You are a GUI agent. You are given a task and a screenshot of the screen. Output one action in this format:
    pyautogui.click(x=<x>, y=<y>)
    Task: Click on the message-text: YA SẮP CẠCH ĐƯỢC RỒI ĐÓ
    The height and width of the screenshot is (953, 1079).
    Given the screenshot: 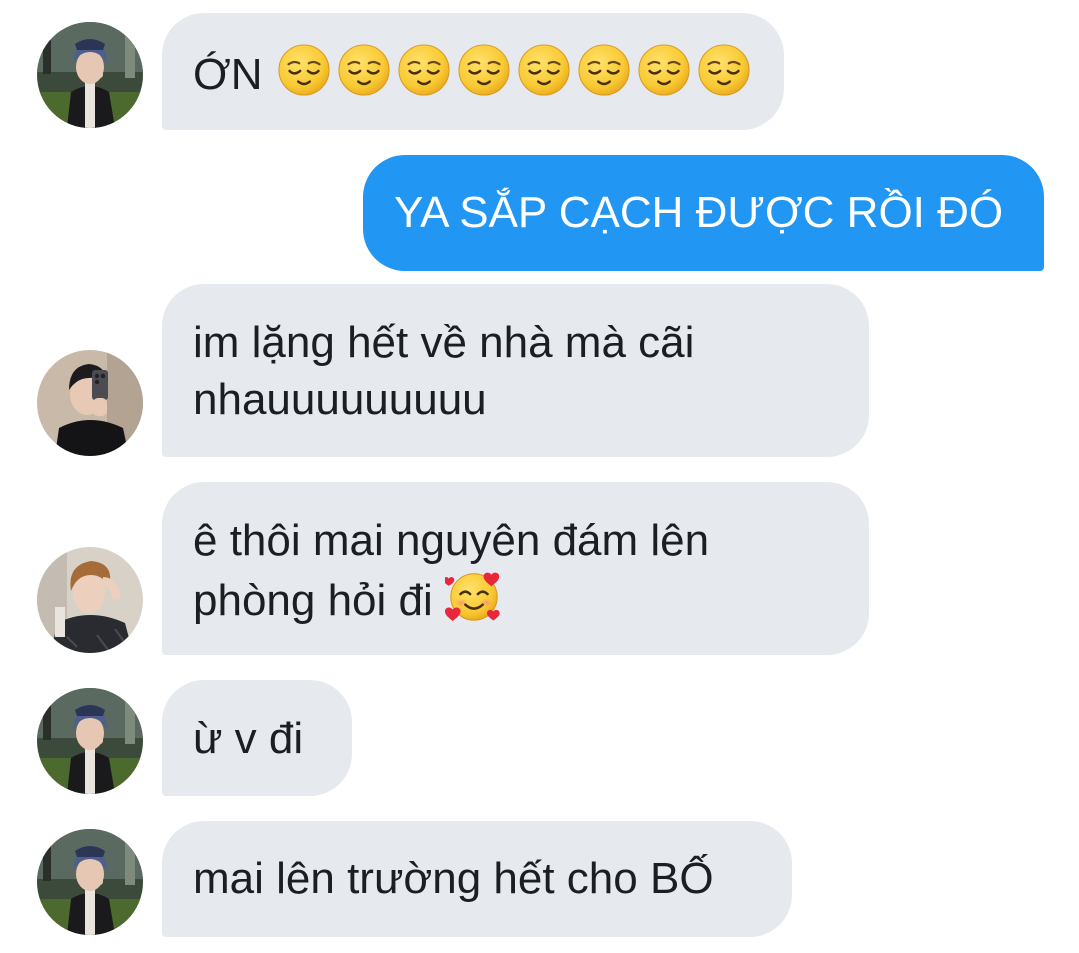 What is the action you would take?
    pyautogui.click(x=699, y=212)
    